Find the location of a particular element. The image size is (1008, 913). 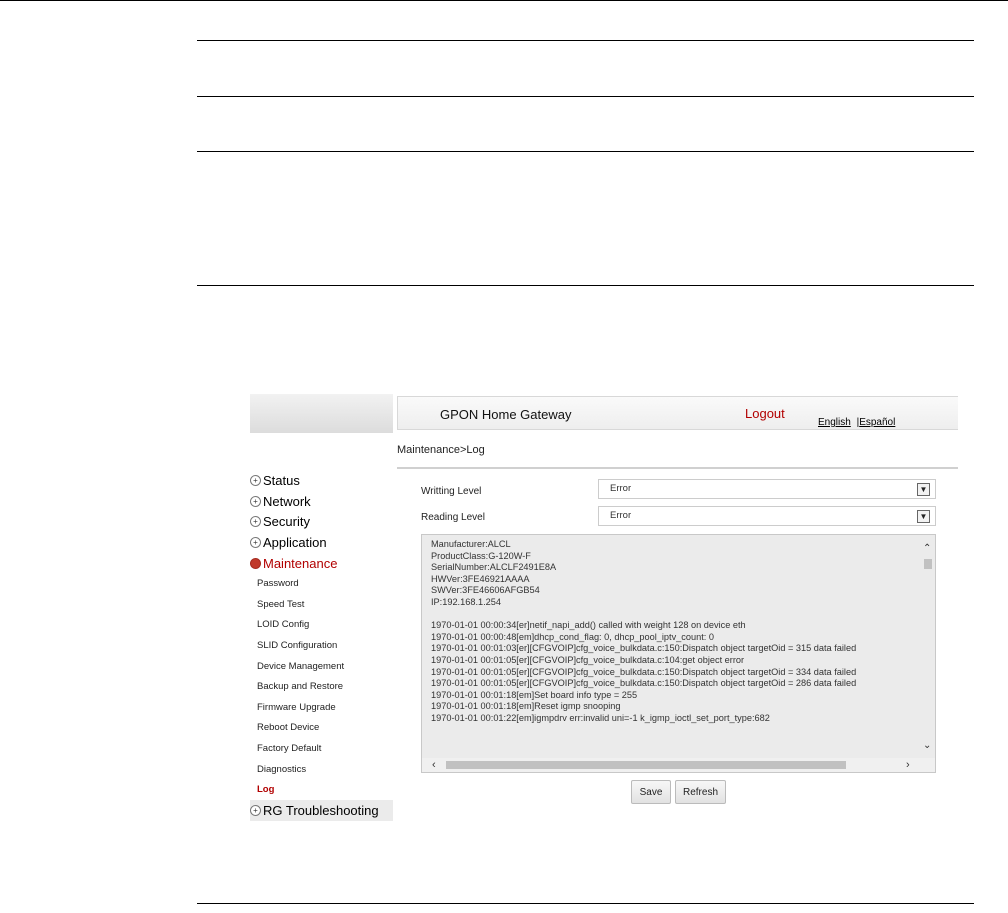

save-button: Save is located at coordinates (651, 792).